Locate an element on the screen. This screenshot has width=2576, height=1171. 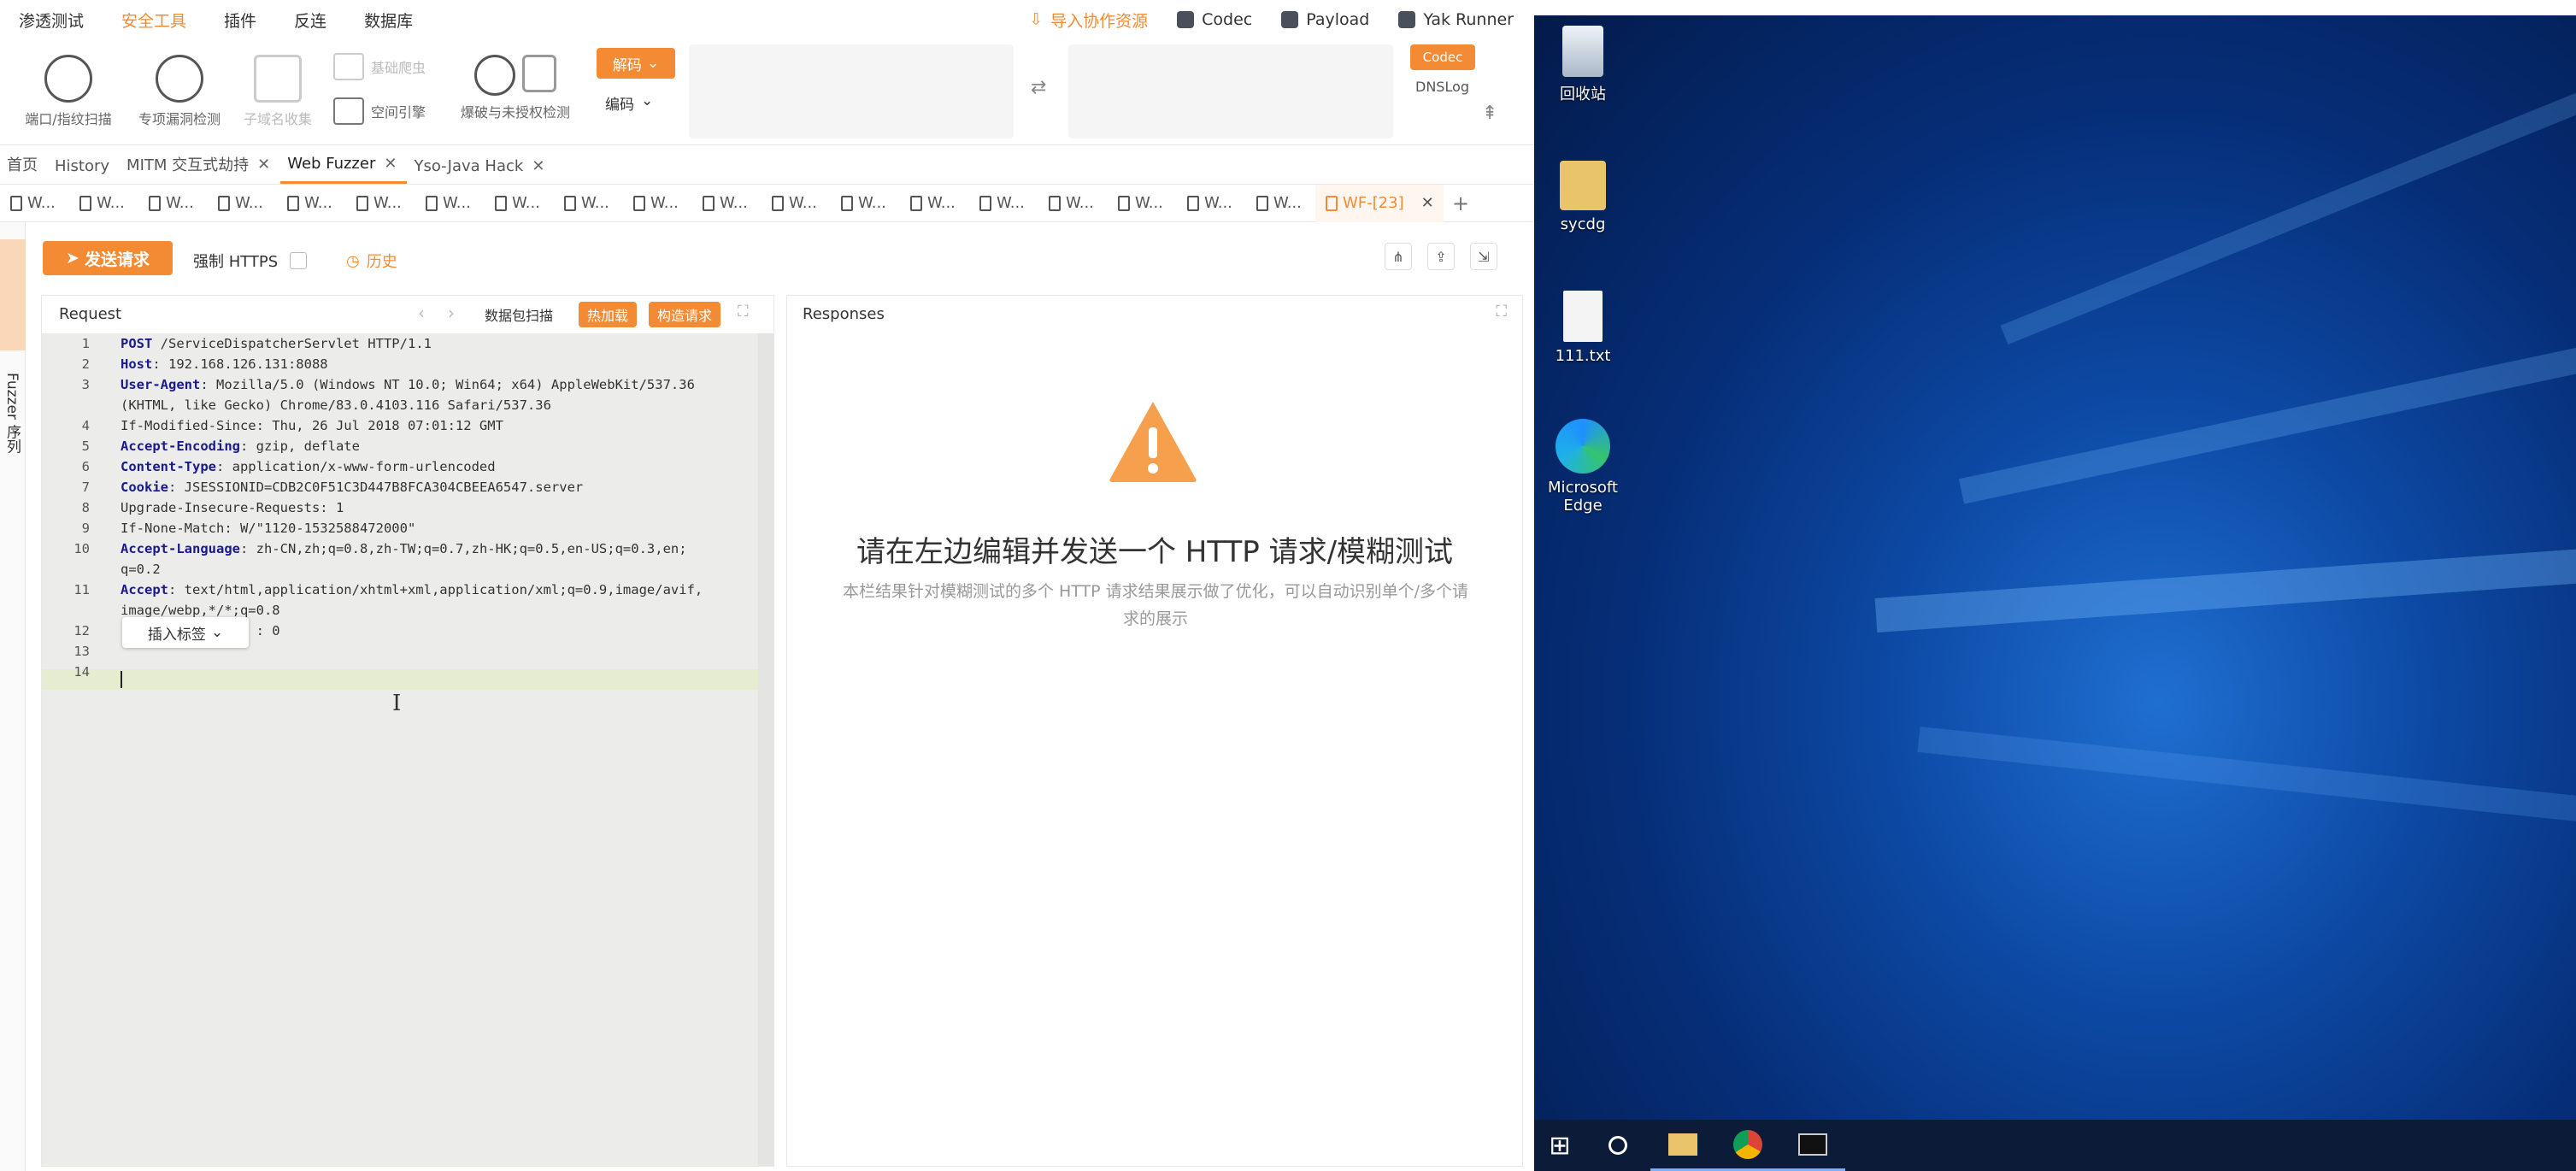
codec-button: Codec is located at coordinates (1214, 19).